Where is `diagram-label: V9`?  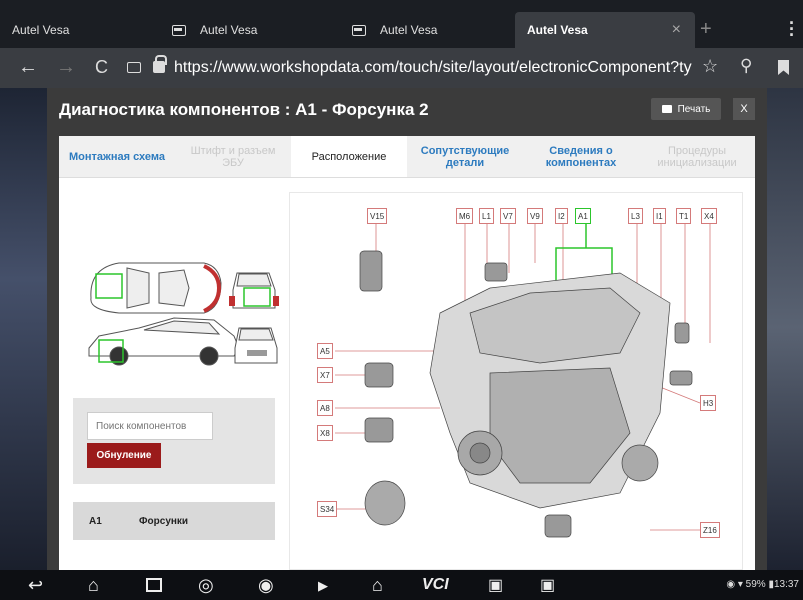
diagram-label: V9 is located at coordinates (535, 216).